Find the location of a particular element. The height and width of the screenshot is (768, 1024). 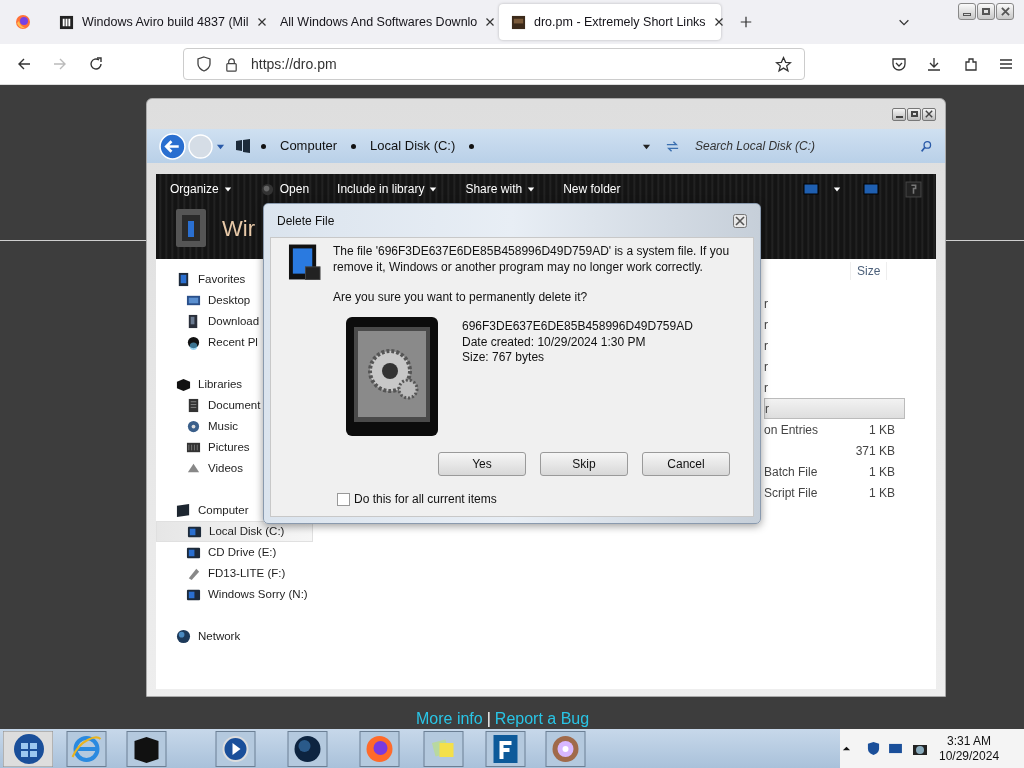

browser-tab: dro.pm - Extremely Short Links is located at coordinates (610, 22).